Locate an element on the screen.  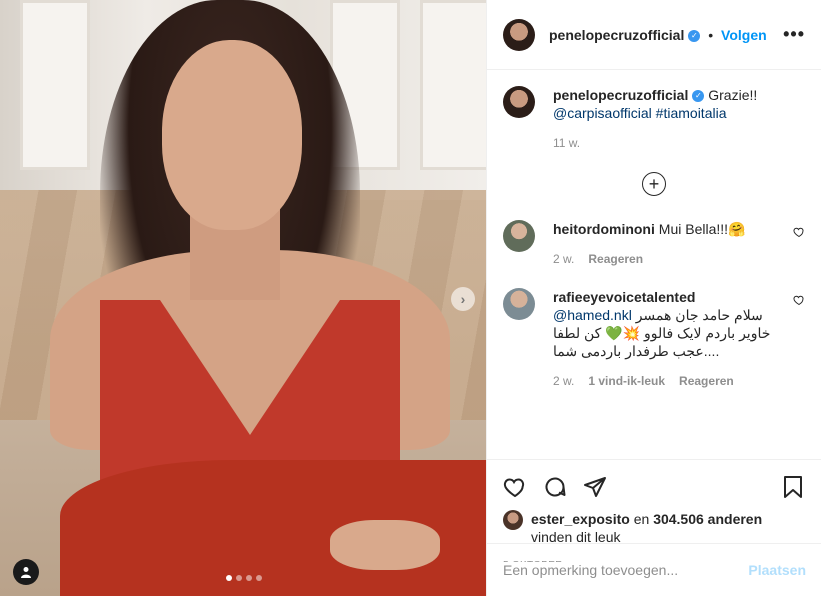
post-header: penelopecruzofficial ✓ • Volgen ••• is located at coordinates (654, 35).